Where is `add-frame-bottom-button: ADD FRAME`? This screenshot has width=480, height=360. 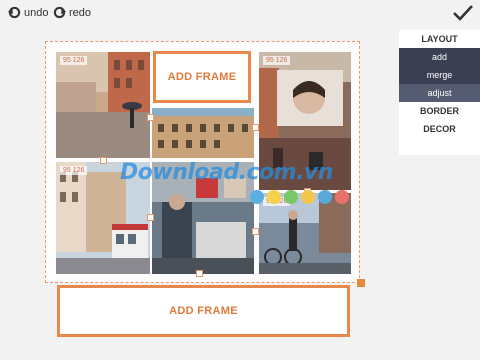 add-frame-bottom-button: ADD FRAME is located at coordinates (203, 311).